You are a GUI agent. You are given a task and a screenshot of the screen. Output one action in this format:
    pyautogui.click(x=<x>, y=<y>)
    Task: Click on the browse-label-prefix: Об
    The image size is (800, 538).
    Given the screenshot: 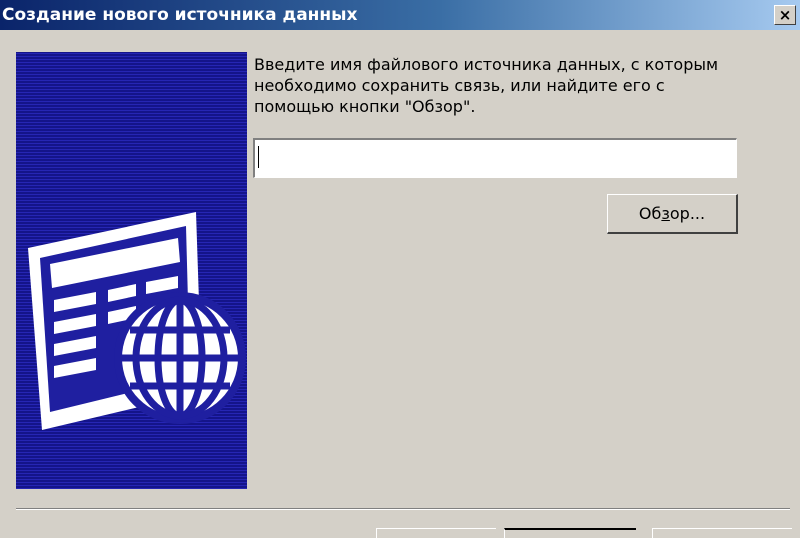 What is the action you would take?
    pyautogui.click(x=650, y=213)
    